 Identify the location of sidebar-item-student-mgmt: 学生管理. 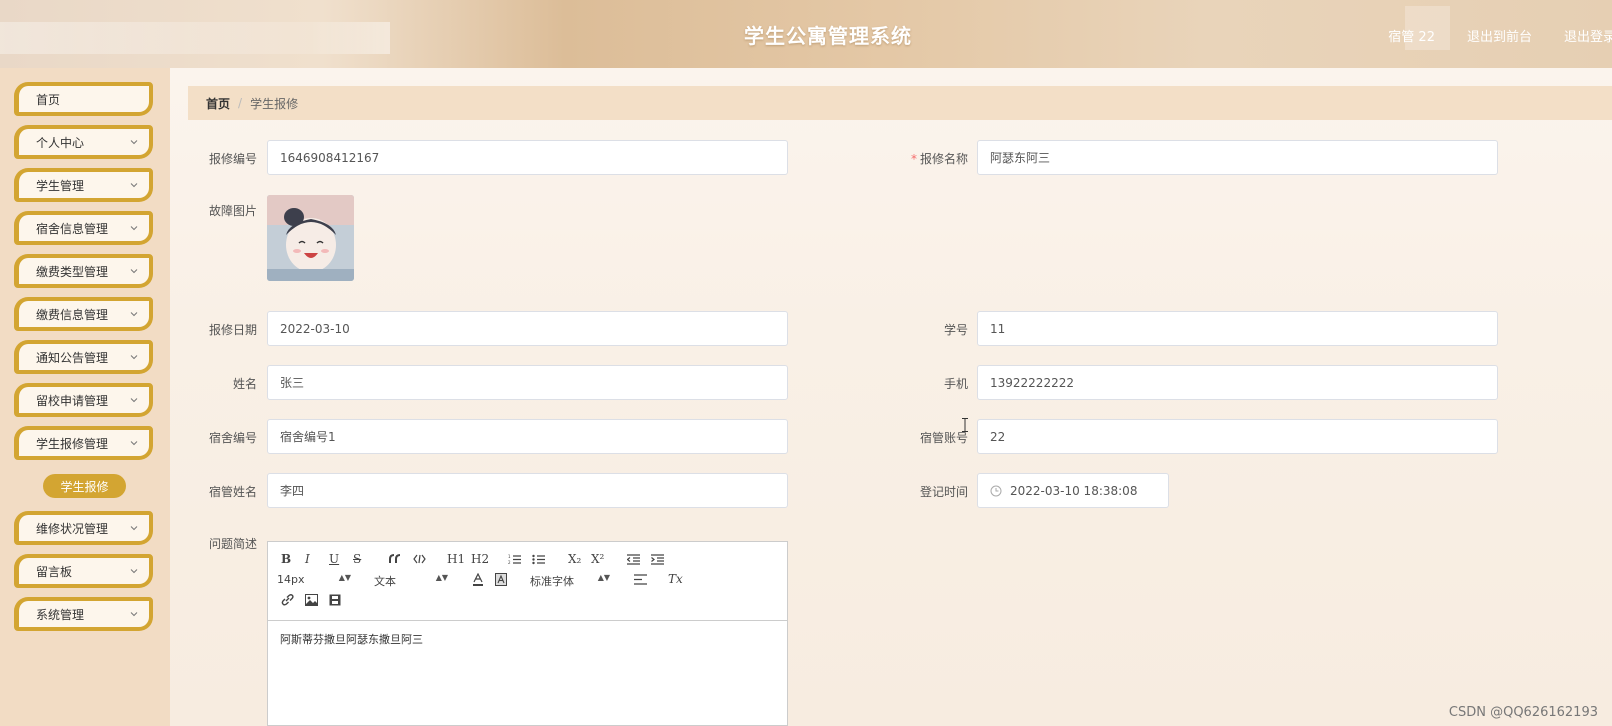
(83, 185).